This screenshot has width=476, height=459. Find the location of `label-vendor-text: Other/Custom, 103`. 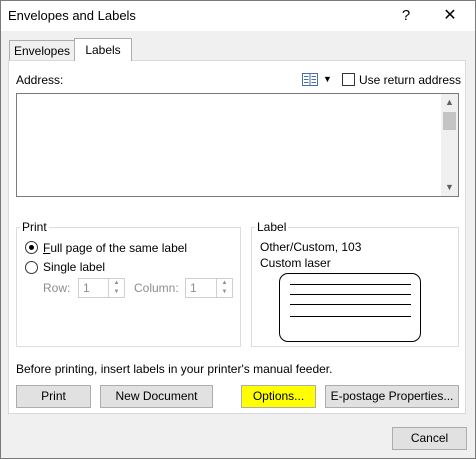

label-vendor-text: Other/Custom, 103 is located at coordinates (311, 247).